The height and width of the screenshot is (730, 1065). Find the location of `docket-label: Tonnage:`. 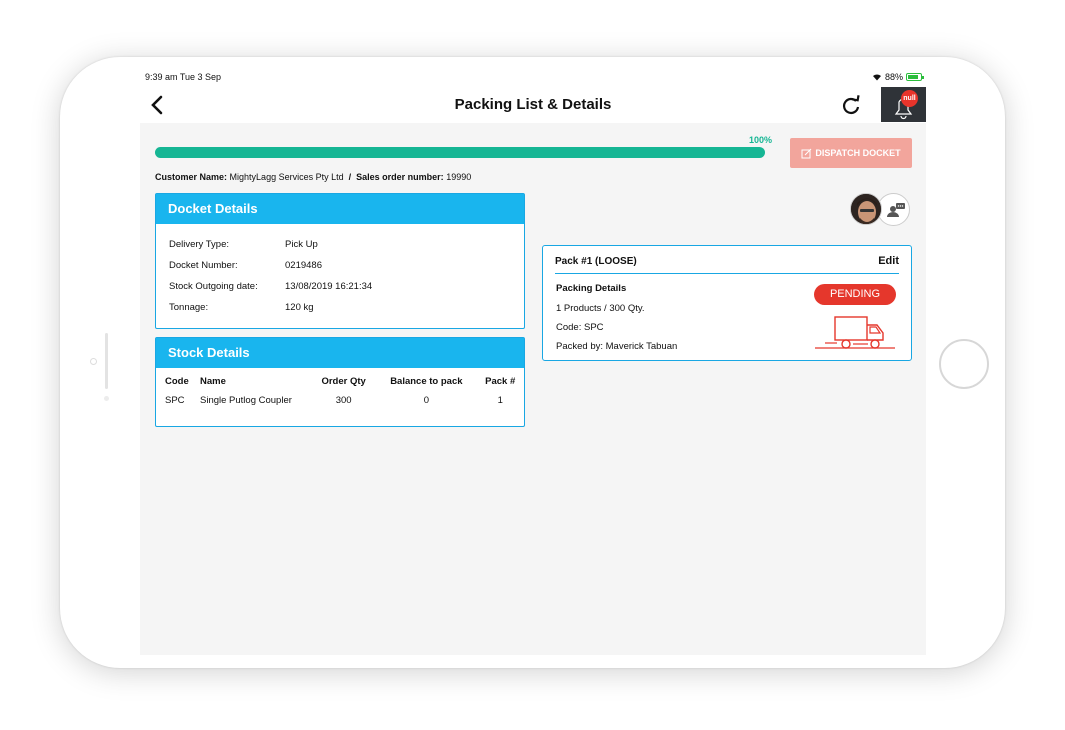

docket-label: Tonnage: is located at coordinates (189, 307).